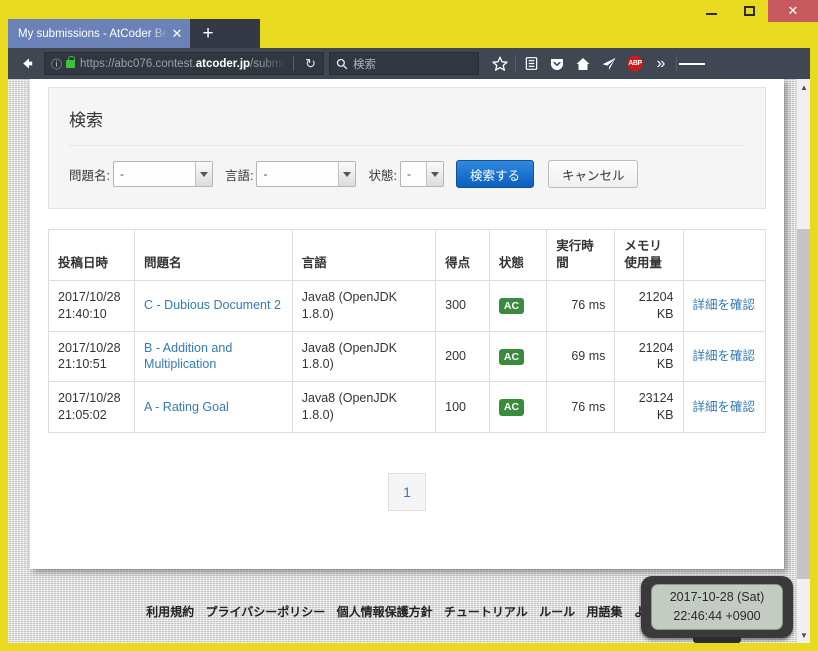 This screenshot has height=651, width=818. I want to click on library-icon, so click(531, 63).